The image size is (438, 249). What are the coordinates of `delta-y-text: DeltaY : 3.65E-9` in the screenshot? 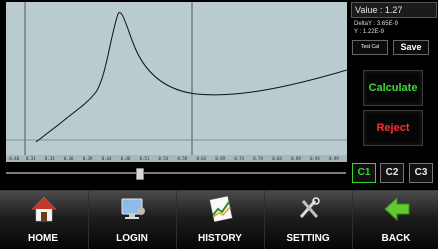 It's located at (376, 24).